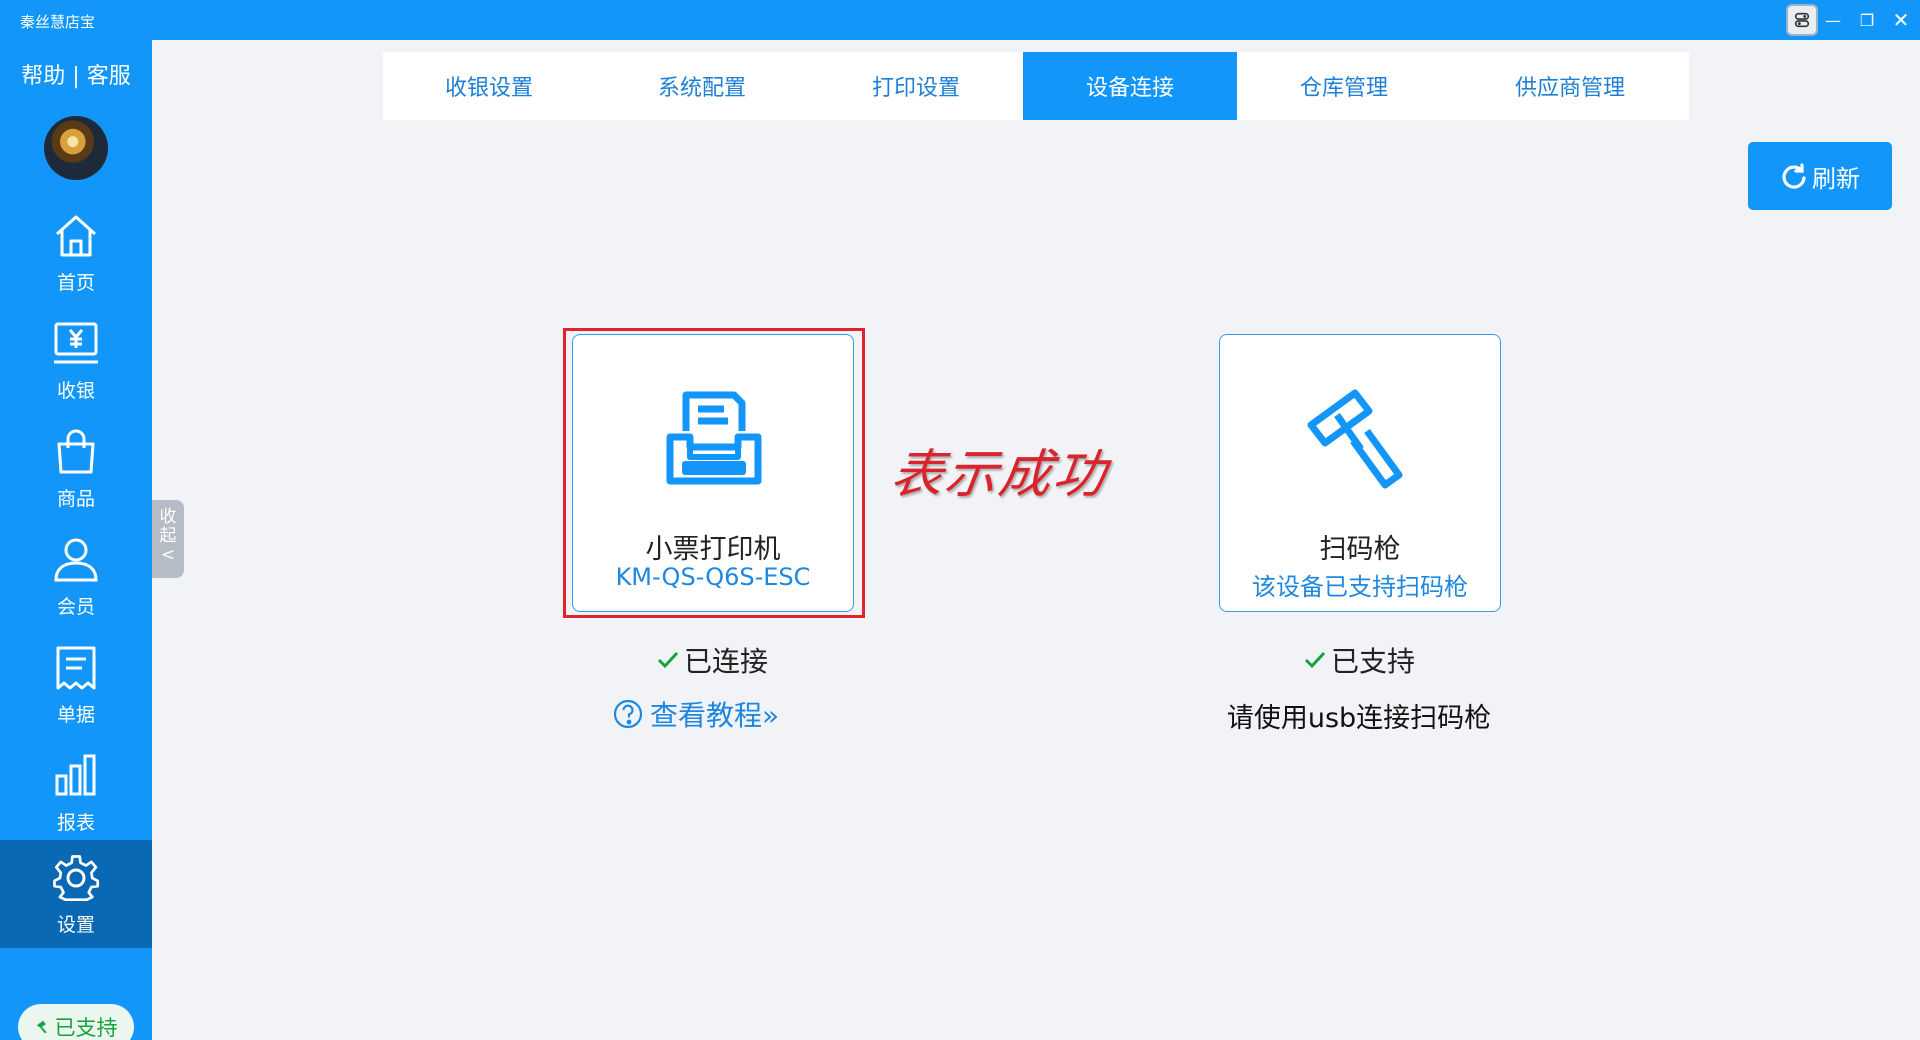  I want to click on support-status-label: 已支持, so click(86, 1028).